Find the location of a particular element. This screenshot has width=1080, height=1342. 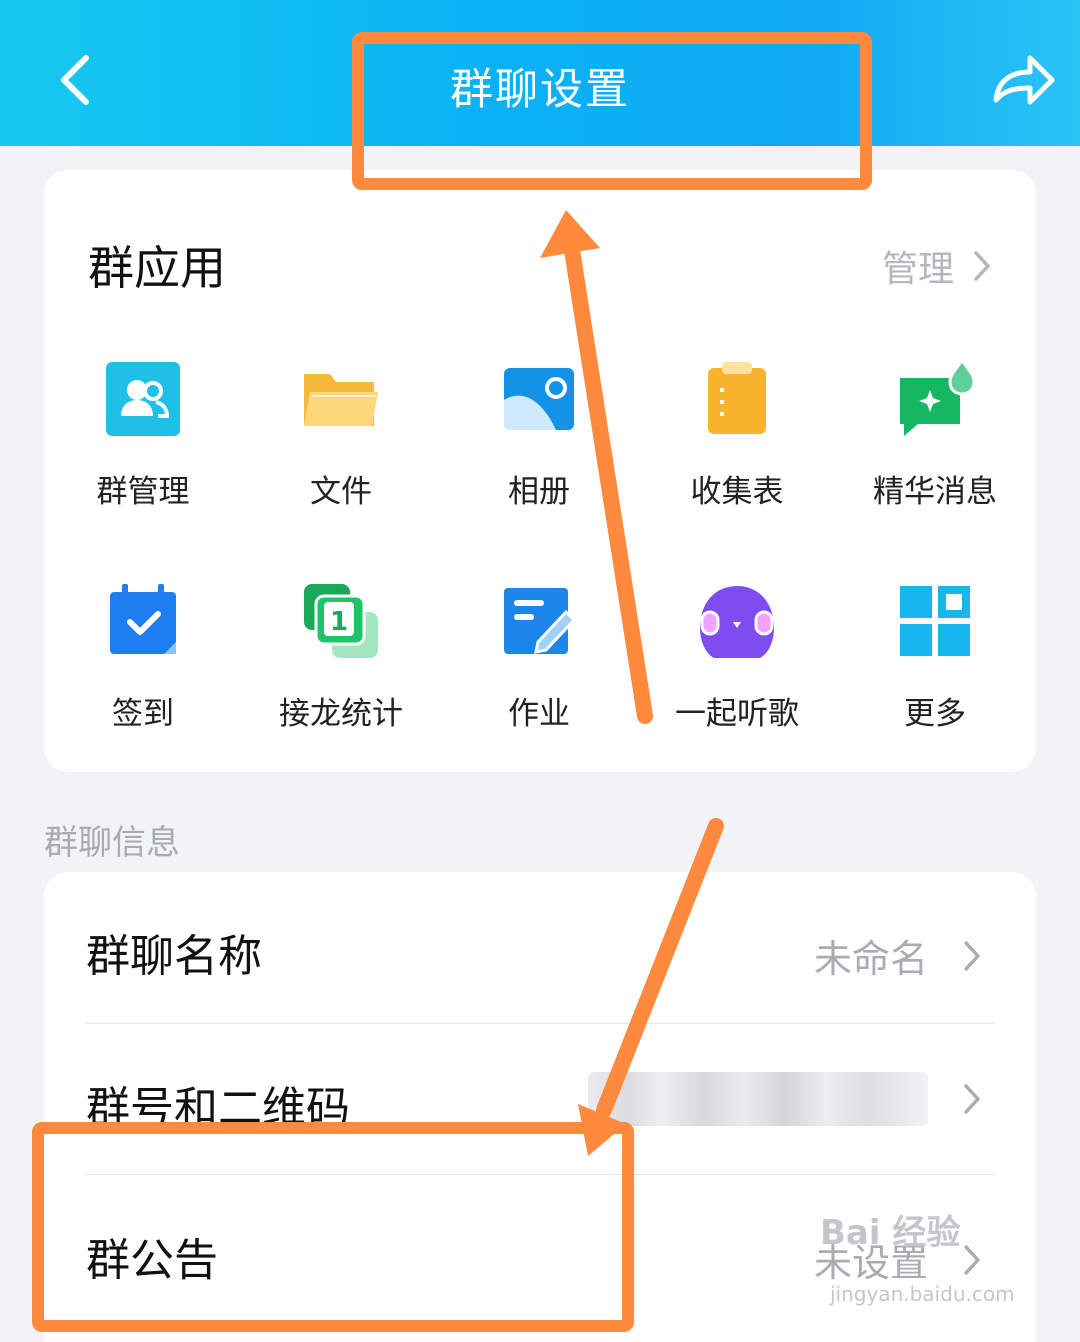

app-label: 精华消息 is located at coordinates (935, 492).